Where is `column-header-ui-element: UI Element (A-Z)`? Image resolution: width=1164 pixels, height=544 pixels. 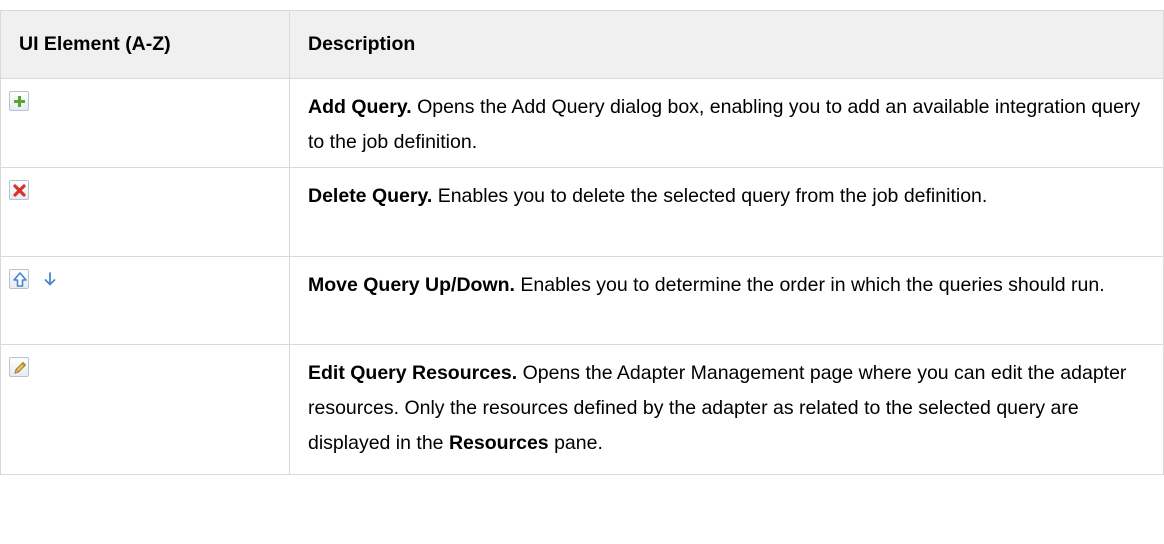 column-header-ui-element: UI Element (A-Z) is located at coordinates (145, 44).